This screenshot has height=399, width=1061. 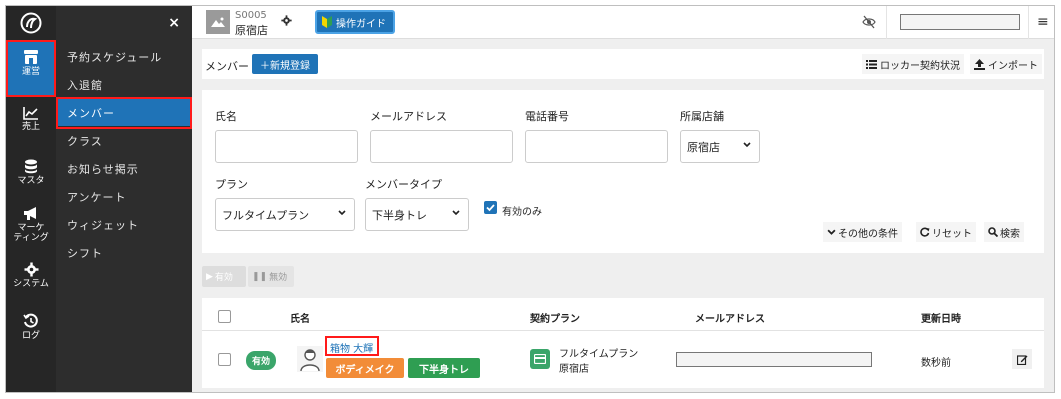 I want to click on plan-icon, so click(x=540, y=359).